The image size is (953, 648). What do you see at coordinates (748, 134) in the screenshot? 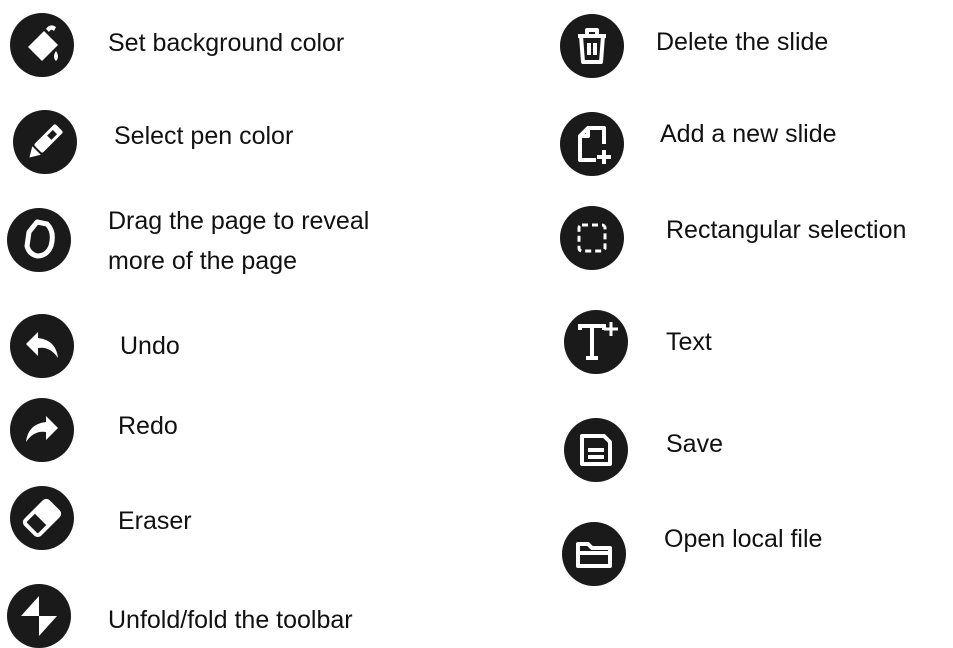
I see `legend-label: Add a new slide` at bounding box center [748, 134].